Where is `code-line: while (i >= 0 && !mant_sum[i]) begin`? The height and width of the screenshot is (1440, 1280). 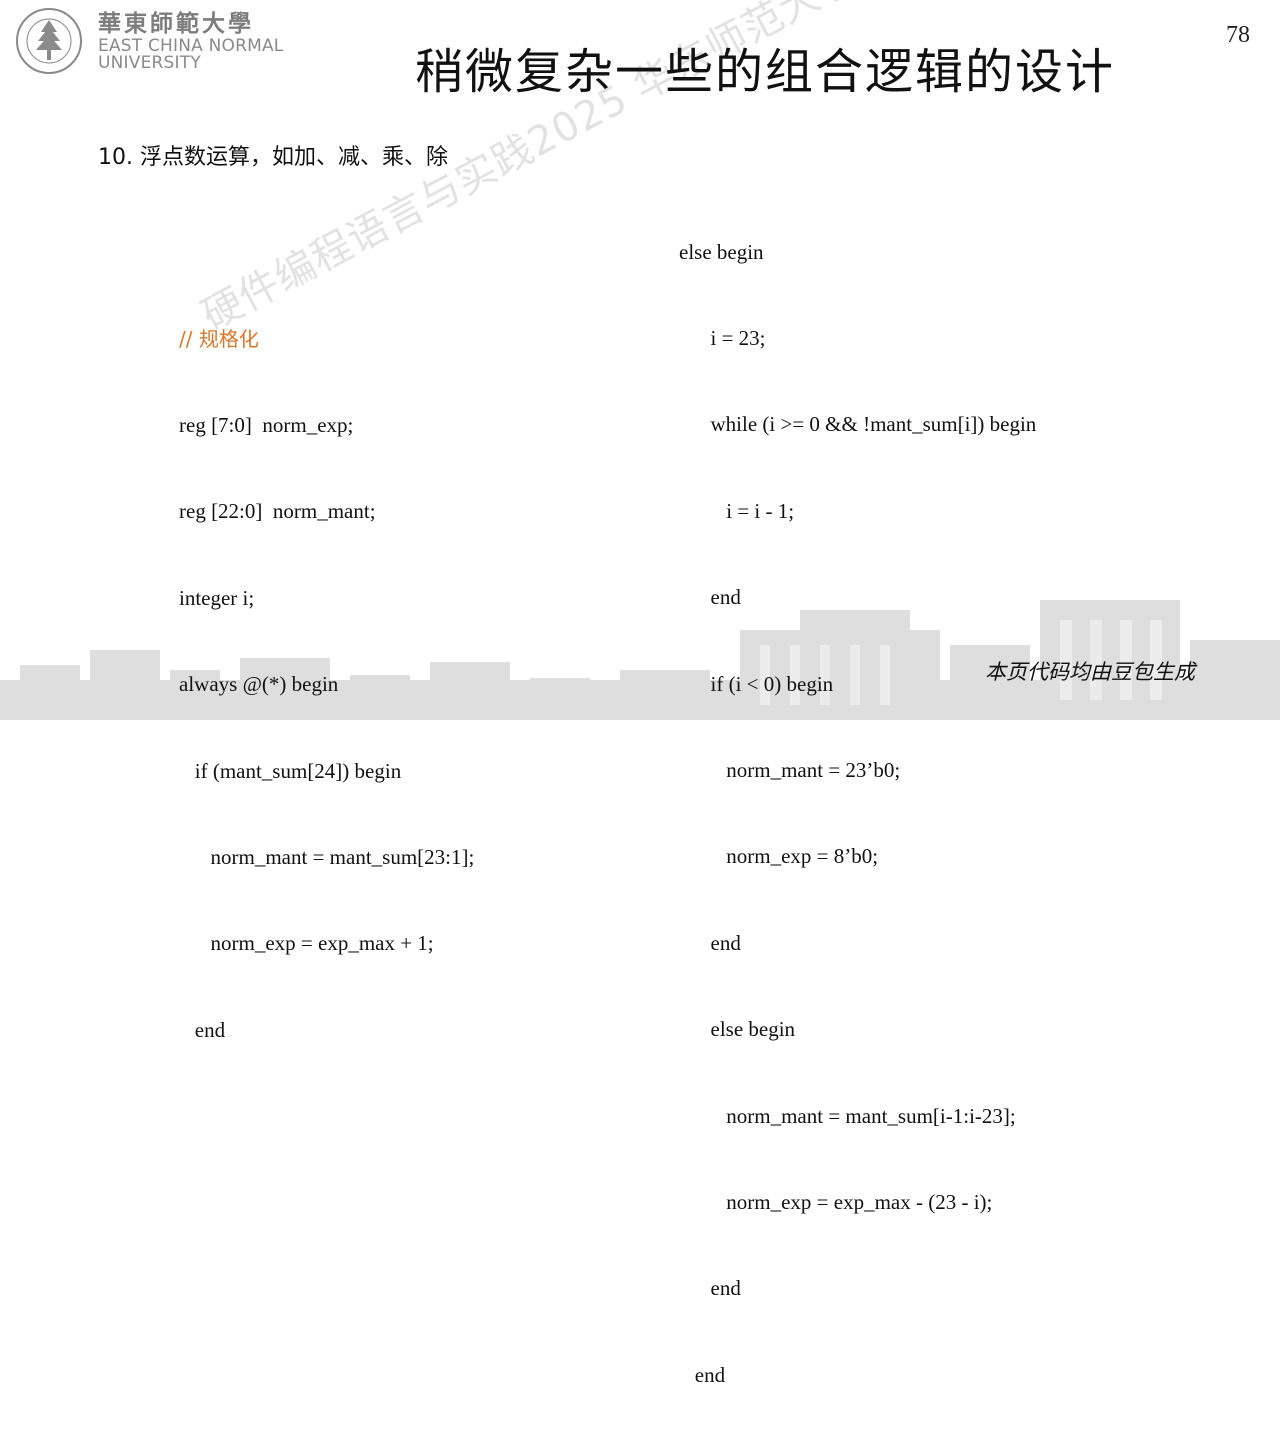
code-line: while (i >= 0 && !mant_sum[i]) begin is located at coordinates (858, 424).